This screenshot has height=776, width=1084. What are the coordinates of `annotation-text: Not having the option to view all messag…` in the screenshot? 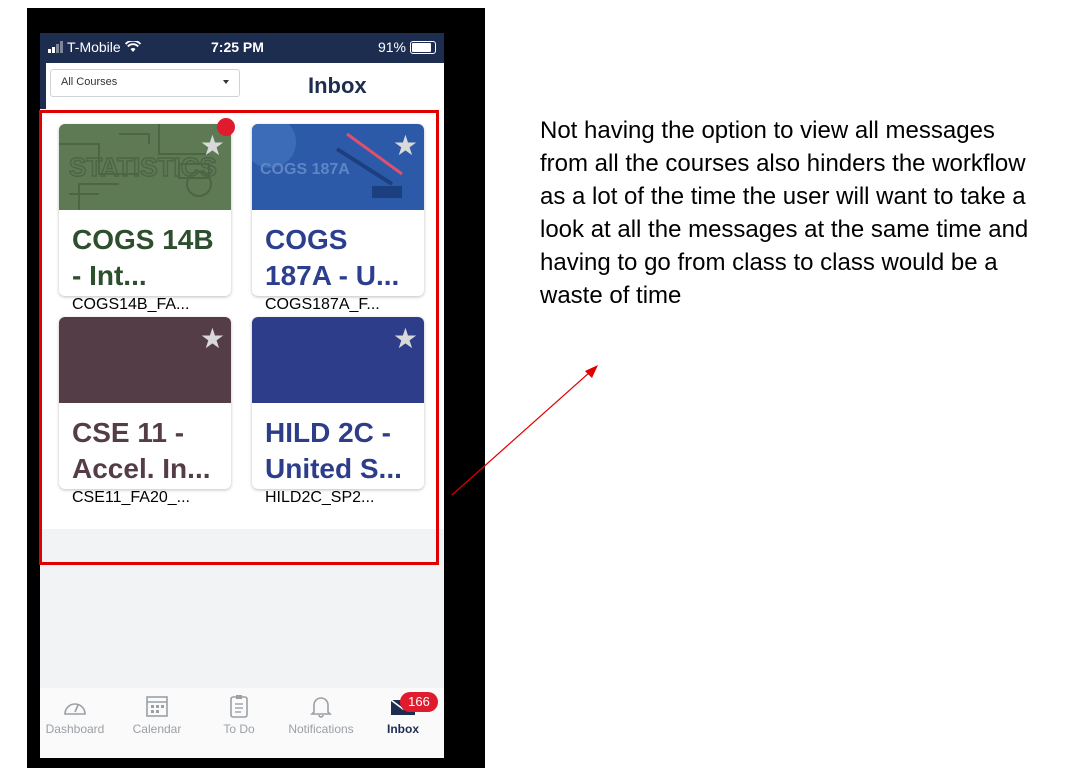 It's located at (784, 213).